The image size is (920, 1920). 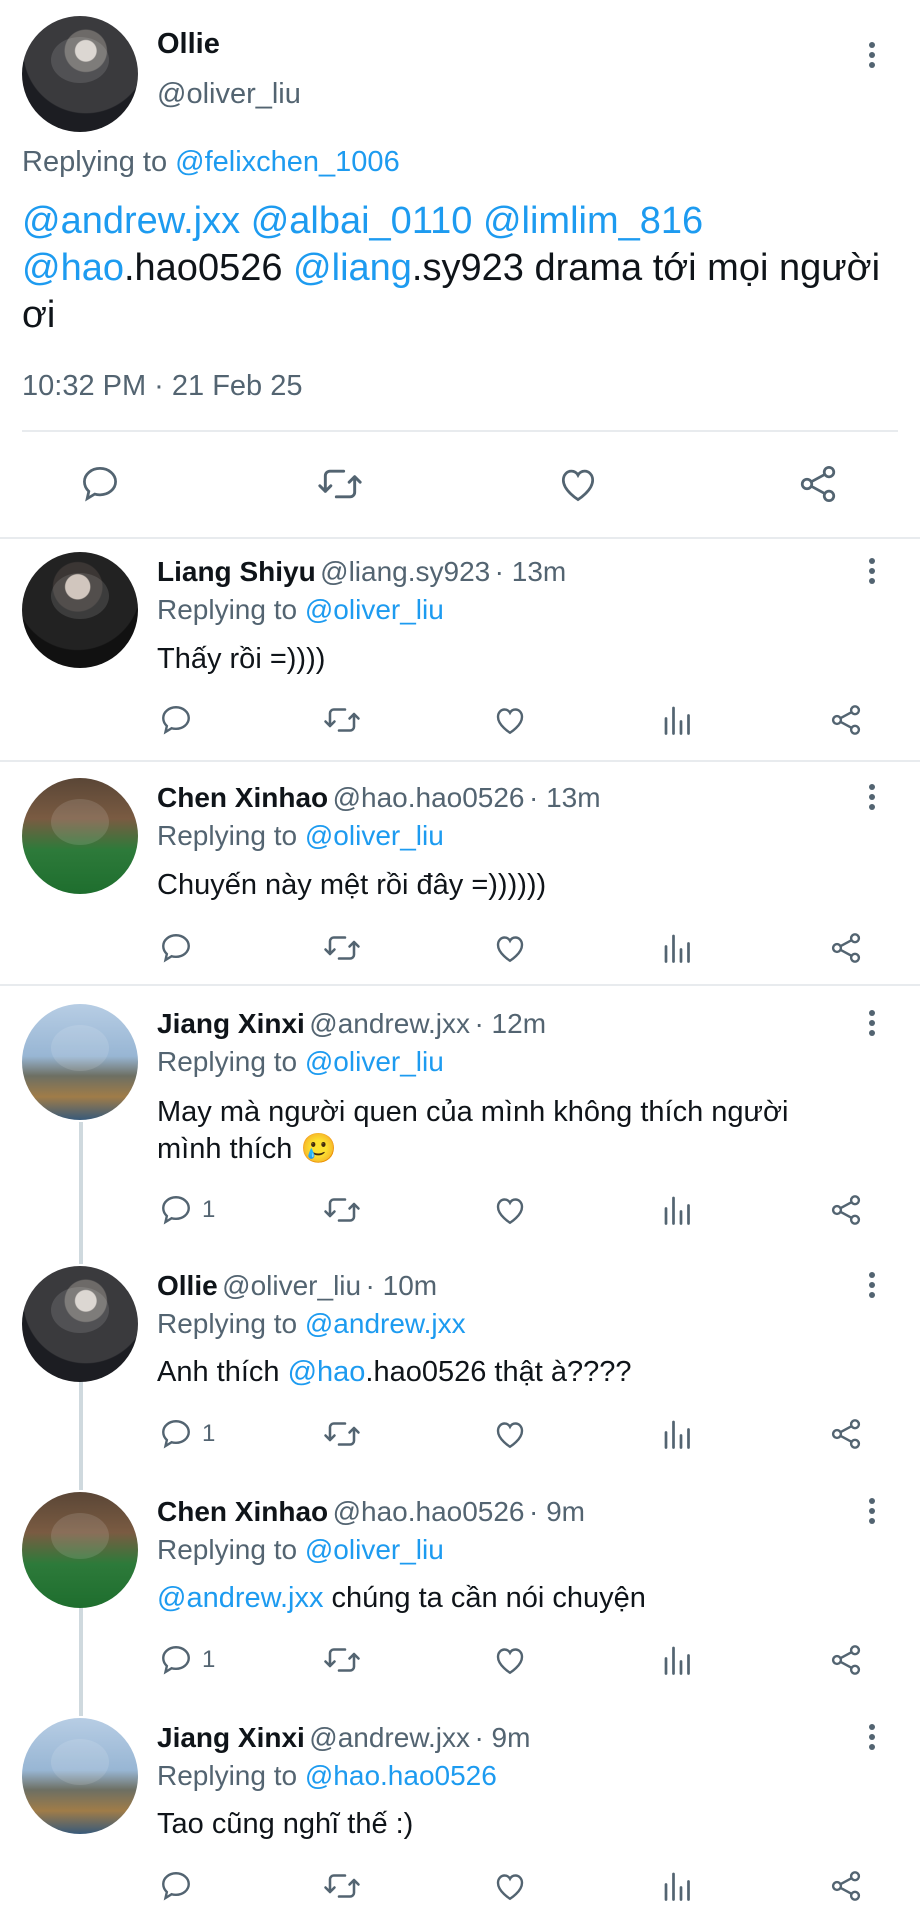 What do you see at coordinates (510, 1023) in the screenshot?
I see `reply-time: · 12m` at bounding box center [510, 1023].